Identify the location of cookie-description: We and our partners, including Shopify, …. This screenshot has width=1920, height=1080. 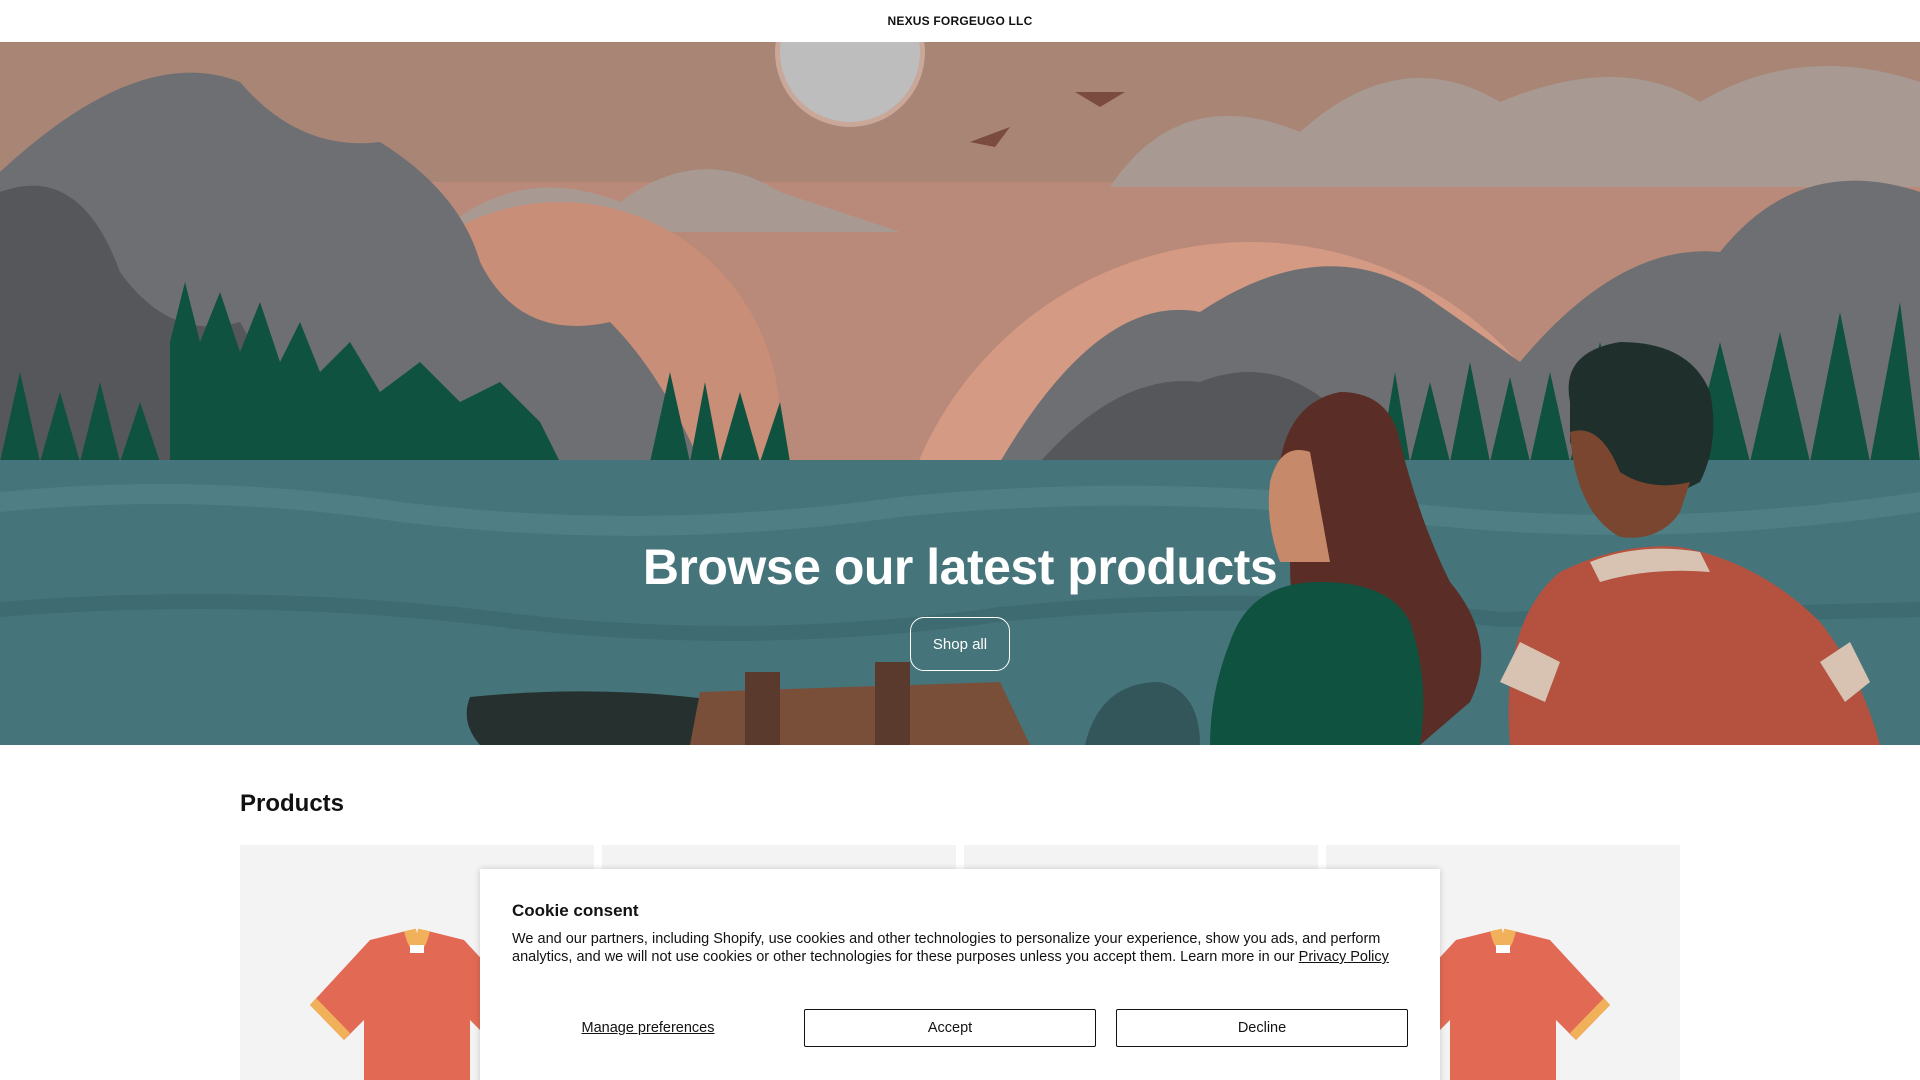
(952, 948).